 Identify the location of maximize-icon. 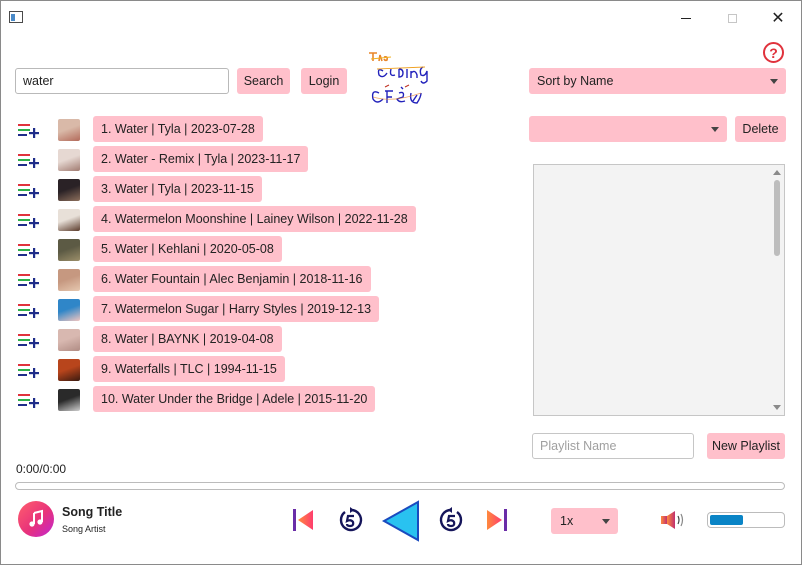
(732, 18).